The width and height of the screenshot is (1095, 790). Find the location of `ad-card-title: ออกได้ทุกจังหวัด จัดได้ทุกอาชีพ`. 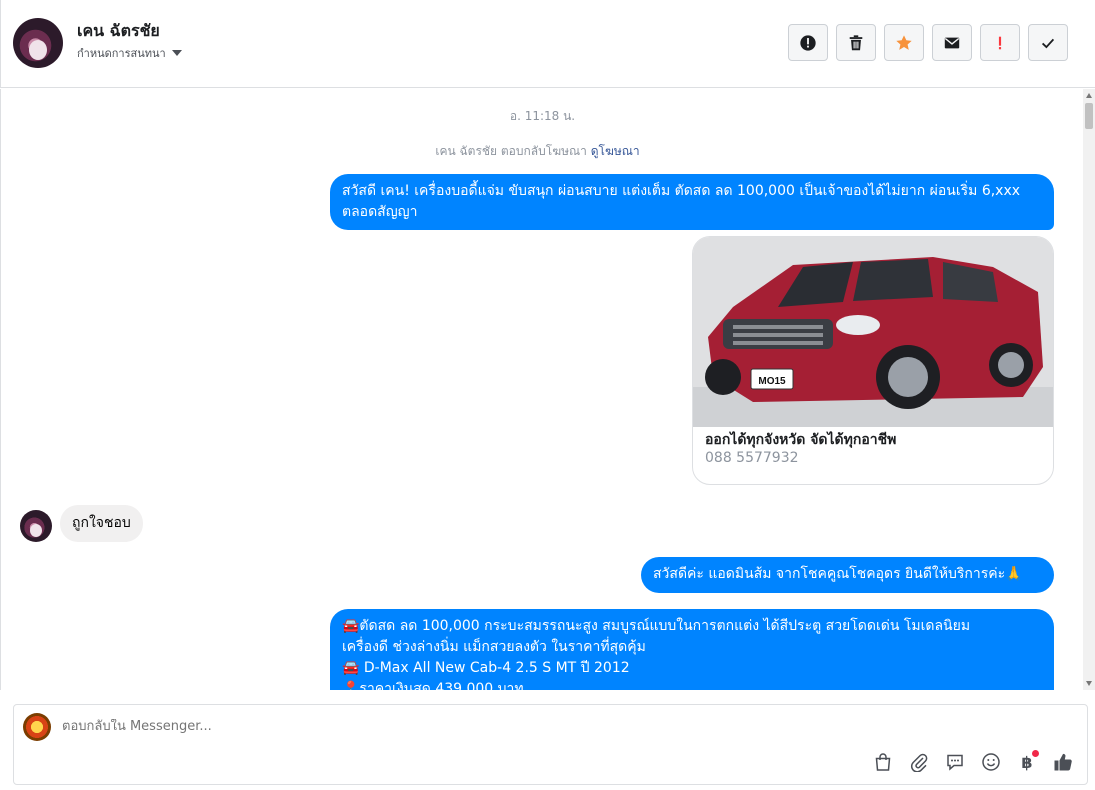

ad-card-title: ออกได้ทุกจังหวัด จัดได้ทุกอาชีพ is located at coordinates (801, 440).